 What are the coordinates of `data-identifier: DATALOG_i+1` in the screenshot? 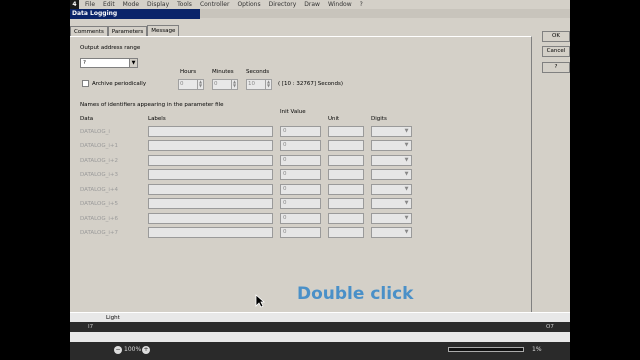 It's located at (99, 146).